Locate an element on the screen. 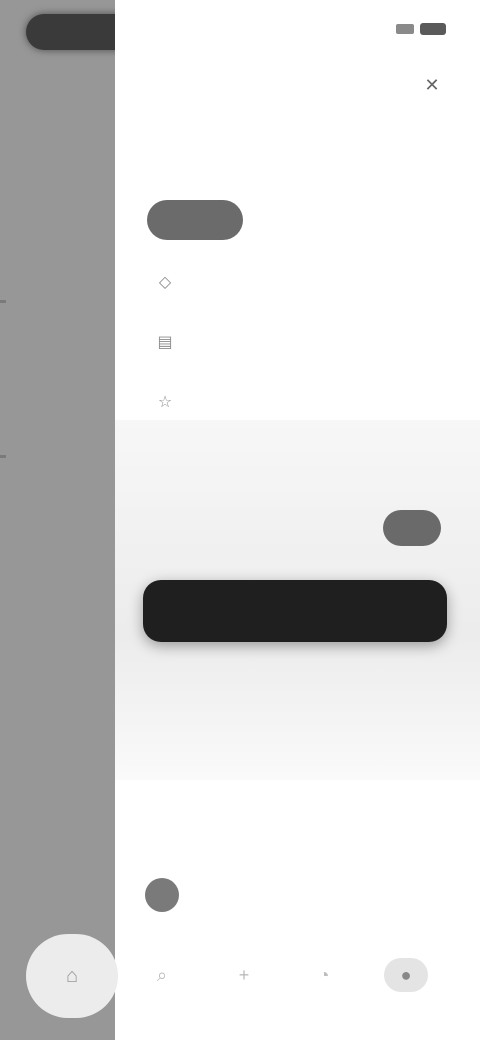  avatar is located at coordinates (162, 895).